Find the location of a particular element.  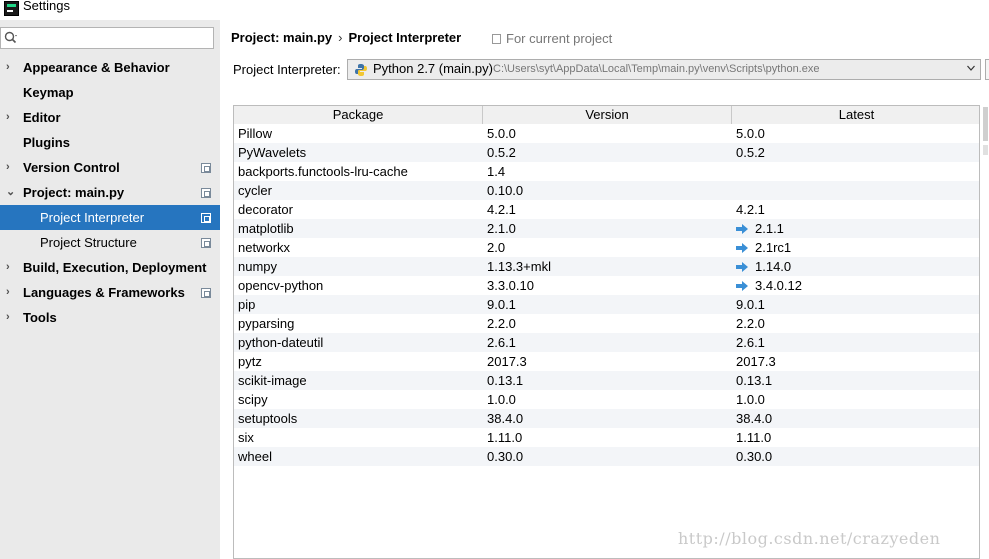

sidebar-item-keymap: Keymap is located at coordinates (110, 92).